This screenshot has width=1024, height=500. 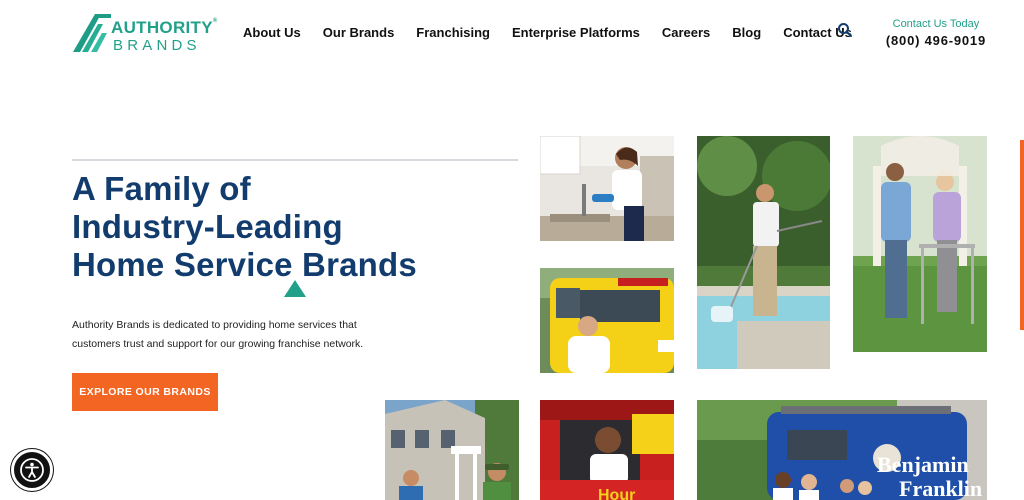 What do you see at coordinates (920, 244) in the screenshot?
I see `photo-caregiver-walker` at bounding box center [920, 244].